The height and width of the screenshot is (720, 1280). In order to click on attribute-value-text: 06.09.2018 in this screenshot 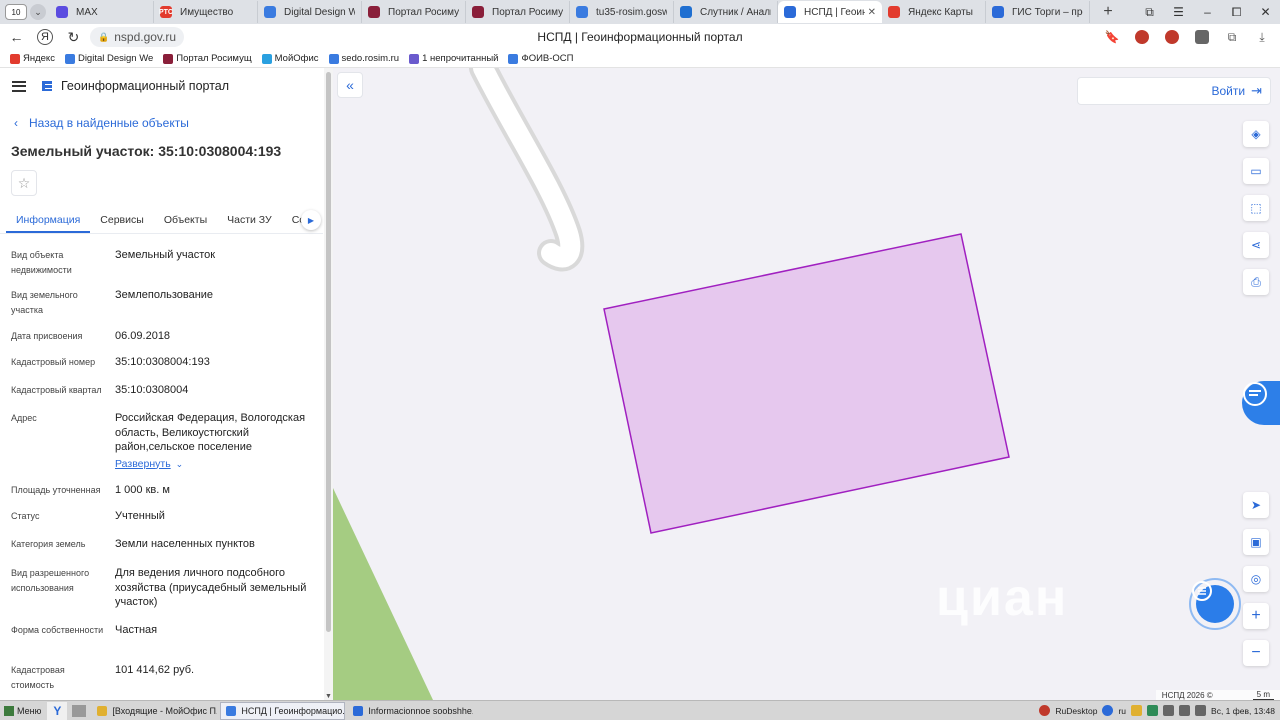, I will do `click(143, 336)`.